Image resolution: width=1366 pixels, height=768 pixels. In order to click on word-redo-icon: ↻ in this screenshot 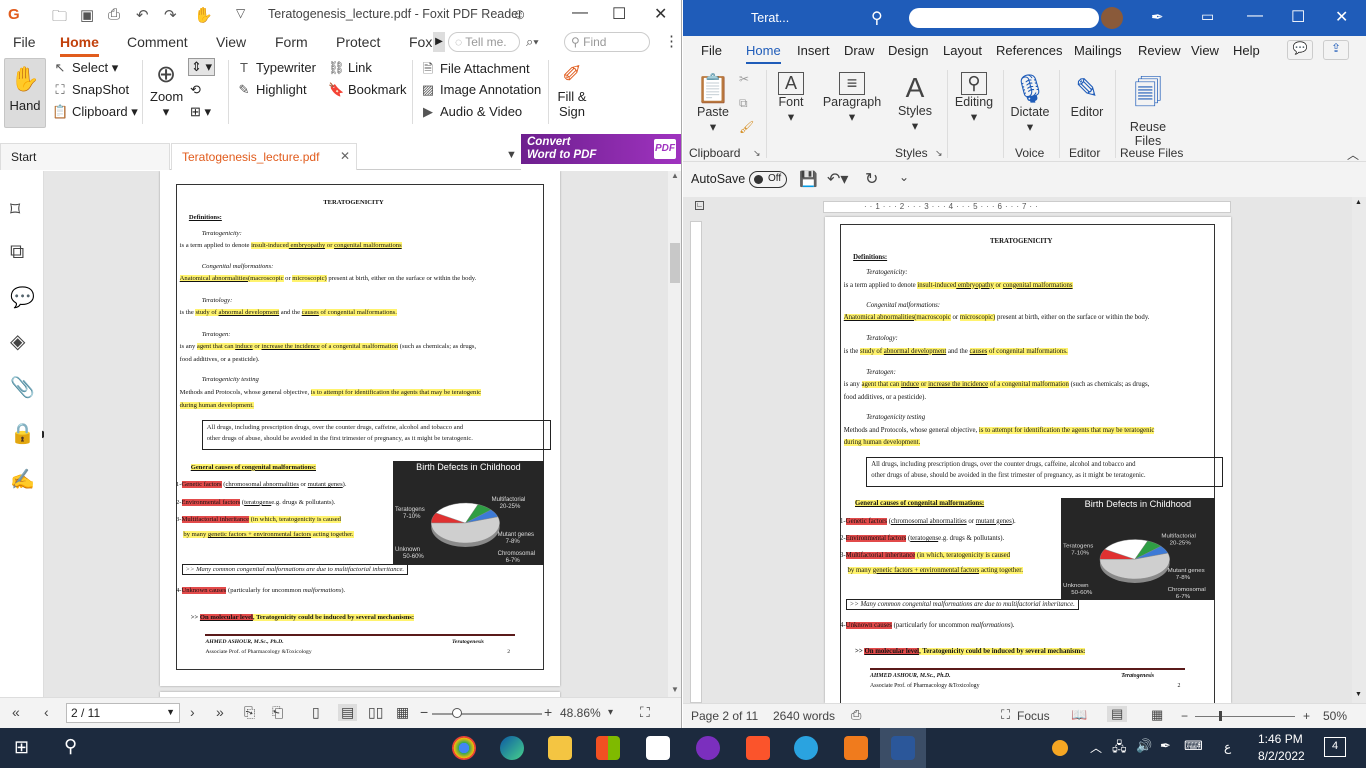, I will do `click(871, 179)`.